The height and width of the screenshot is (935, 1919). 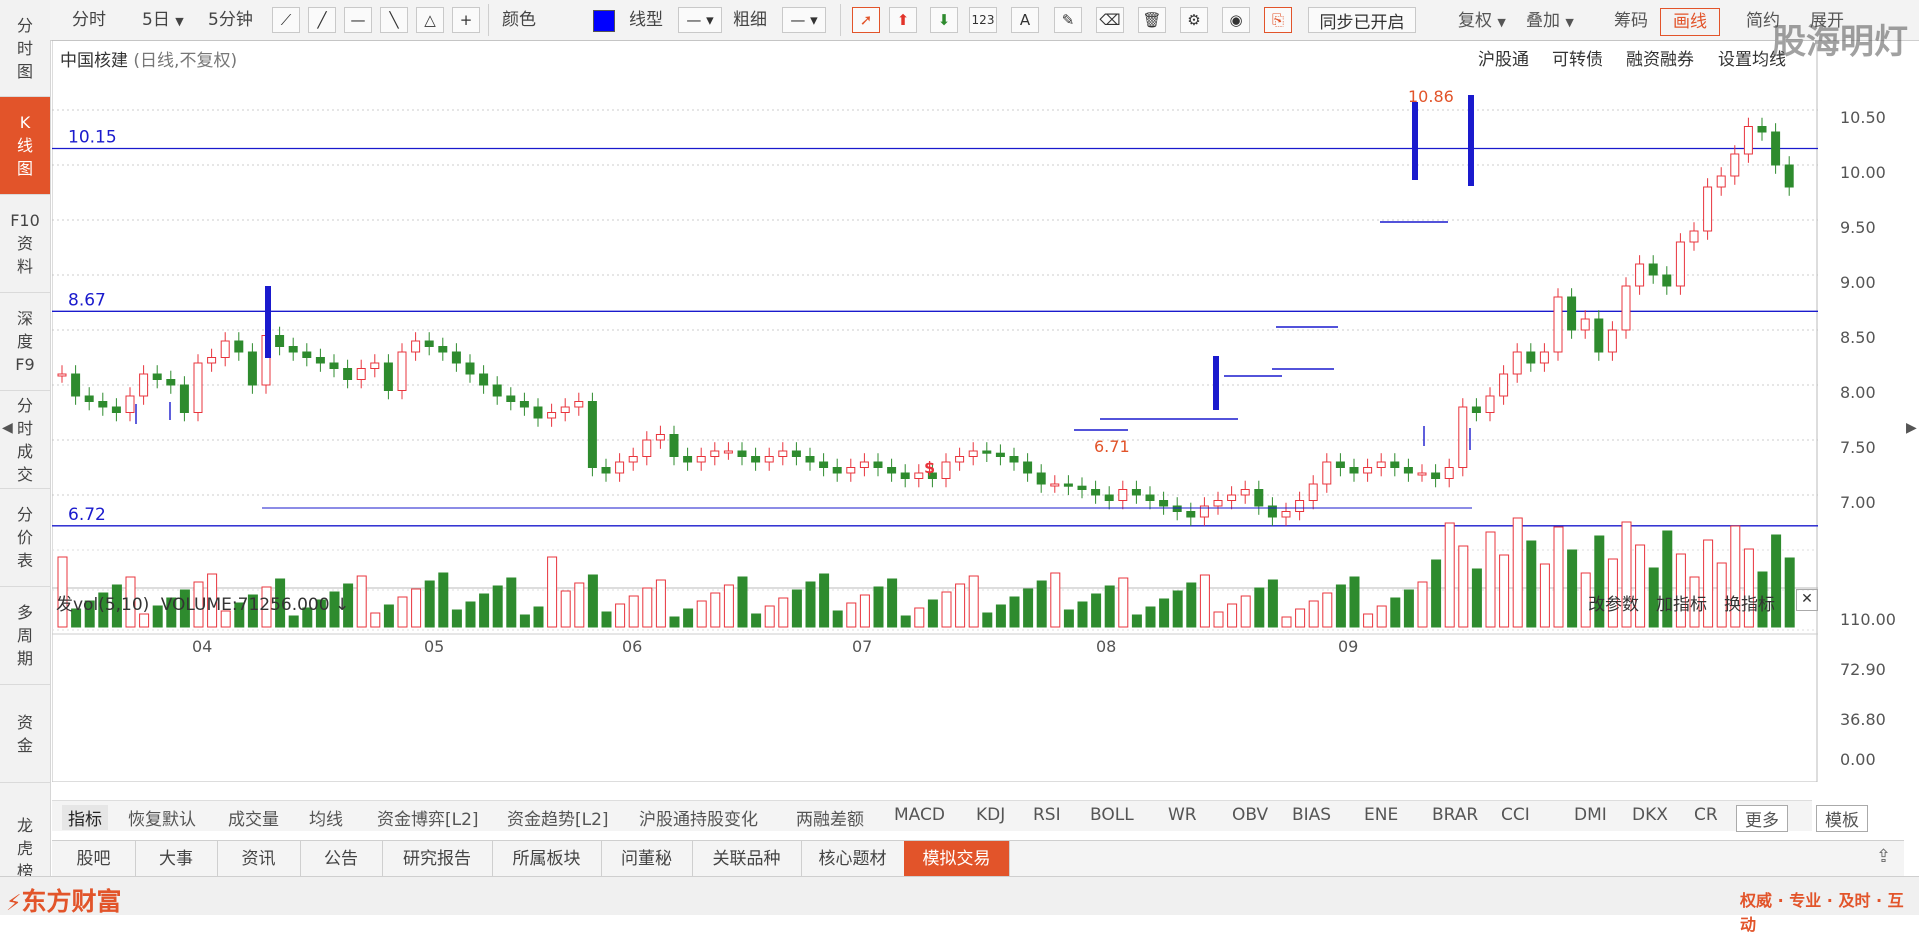 What do you see at coordinates (1381, 815) in the screenshot?
I see `indicator-tab-15: ENE` at bounding box center [1381, 815].